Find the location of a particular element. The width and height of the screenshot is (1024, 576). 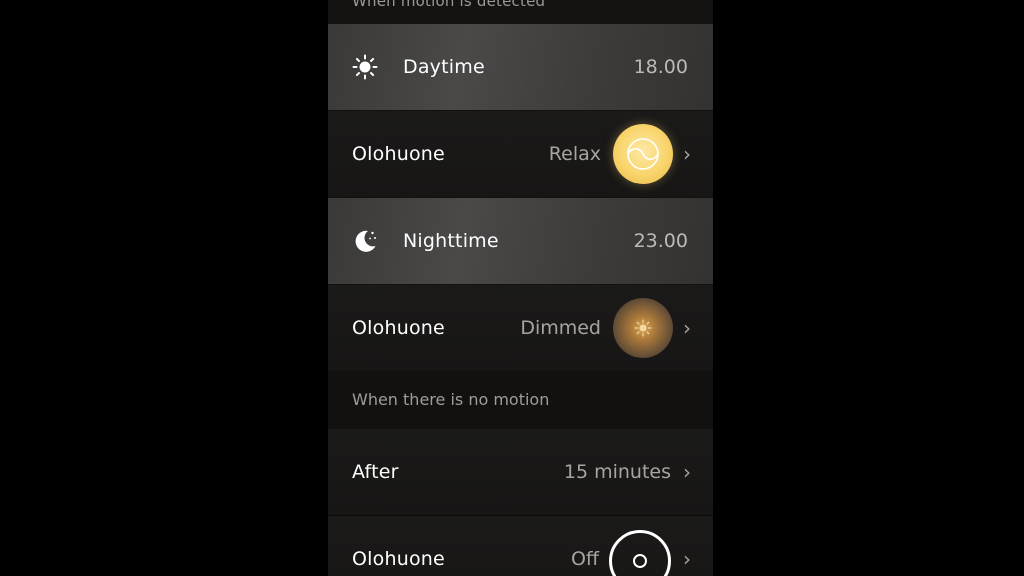

no-motion-scene-name: Off is located at coordinates (584, 559).